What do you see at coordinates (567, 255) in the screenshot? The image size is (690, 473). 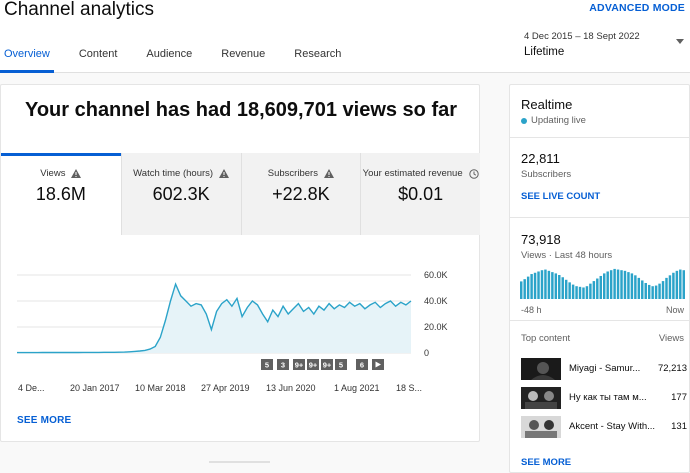 I see `realtime-views-label: Views · Last 48 hours` at bounding box center [567, 255].